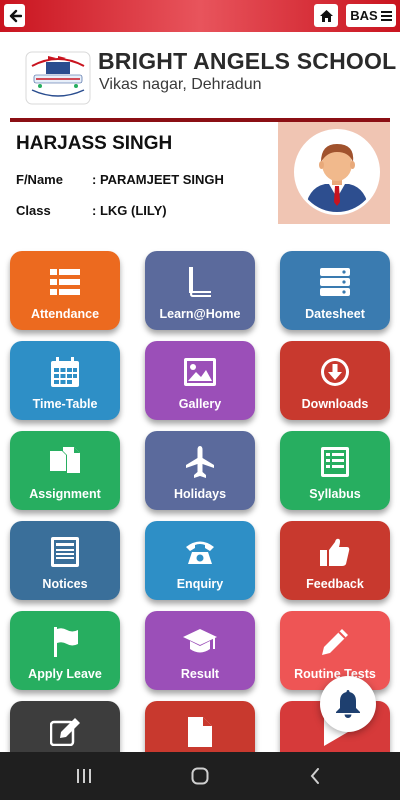 The width and height of the screenshot is (400, 800). I want to click on tile-label: Gallery, so click(200, 404).